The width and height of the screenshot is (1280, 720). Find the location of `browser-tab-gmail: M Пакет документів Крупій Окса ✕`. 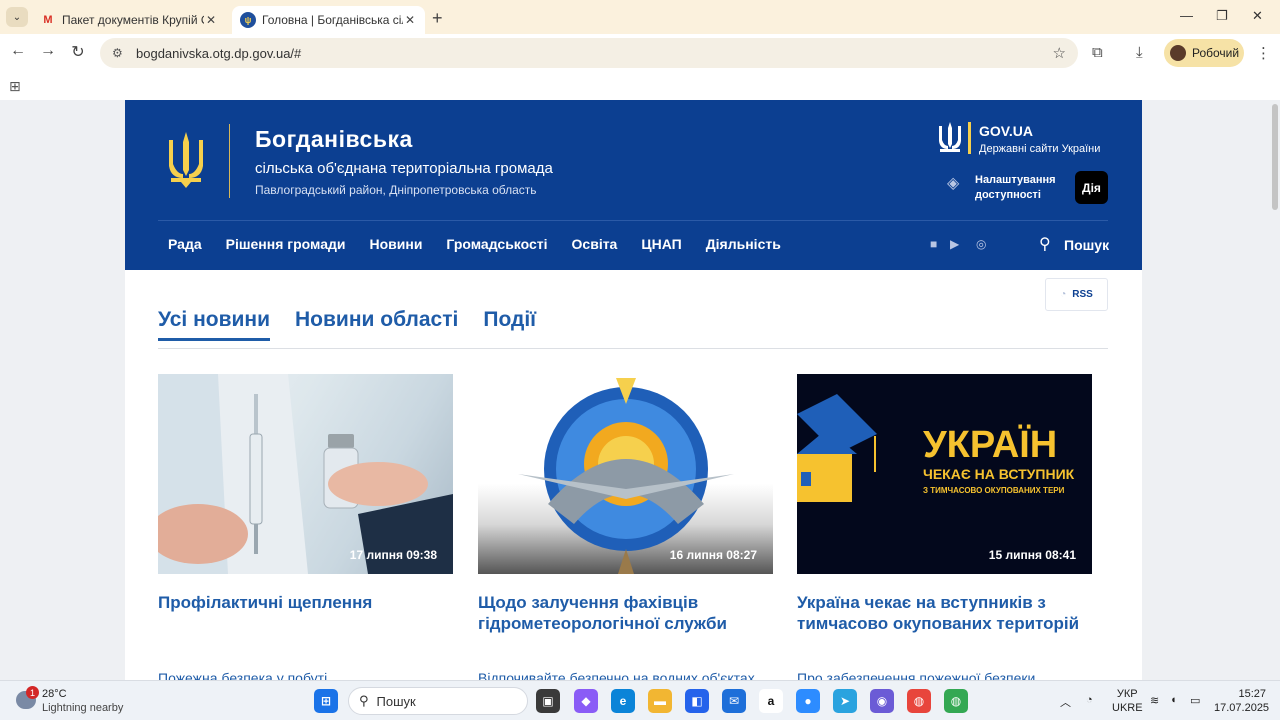

browser-tab-gmail: M Пакет документів Крупій Окса ✕ is located at coordinates (129, 20).